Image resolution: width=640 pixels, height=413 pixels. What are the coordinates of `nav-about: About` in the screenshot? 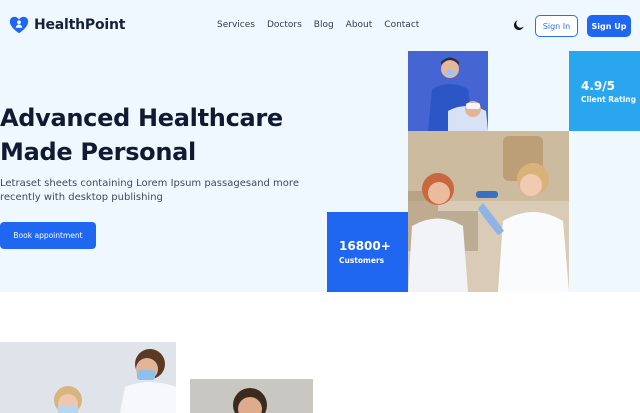 It's located at (359, 25).